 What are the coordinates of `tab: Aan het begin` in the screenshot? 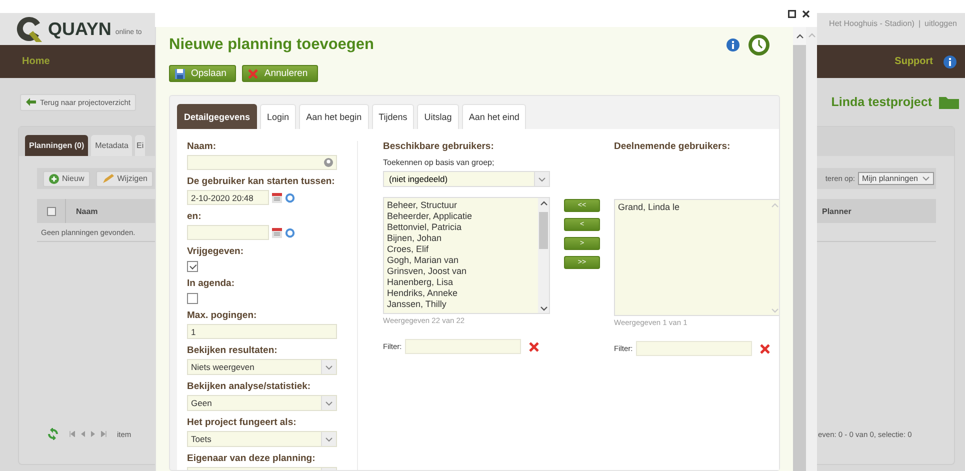 It's located at (334, 116).